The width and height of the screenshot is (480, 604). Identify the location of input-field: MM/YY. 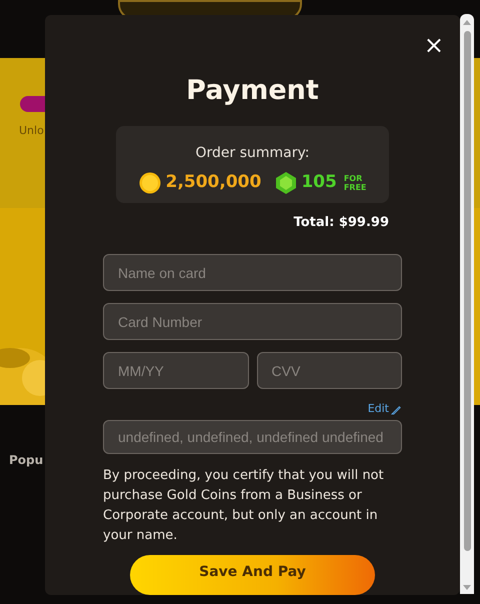
(175, 371).